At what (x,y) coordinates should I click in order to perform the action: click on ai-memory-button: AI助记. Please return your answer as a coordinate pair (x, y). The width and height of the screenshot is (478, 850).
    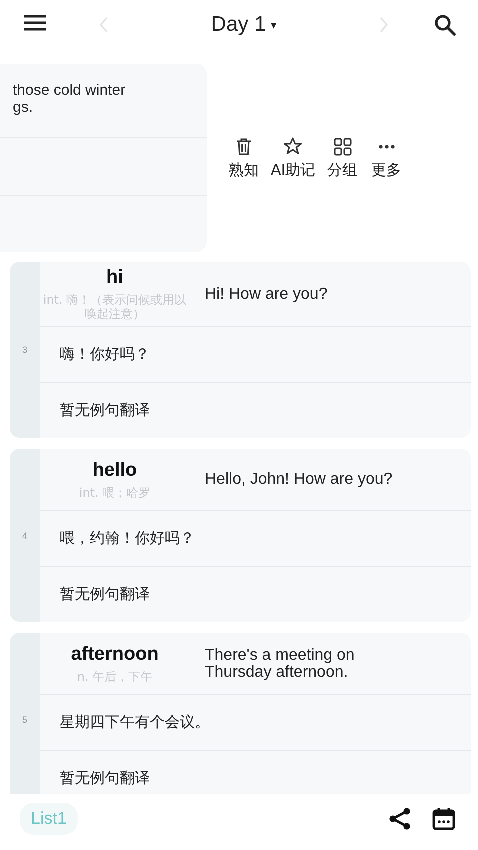
    Looking at the image, I should click on (293, 158).